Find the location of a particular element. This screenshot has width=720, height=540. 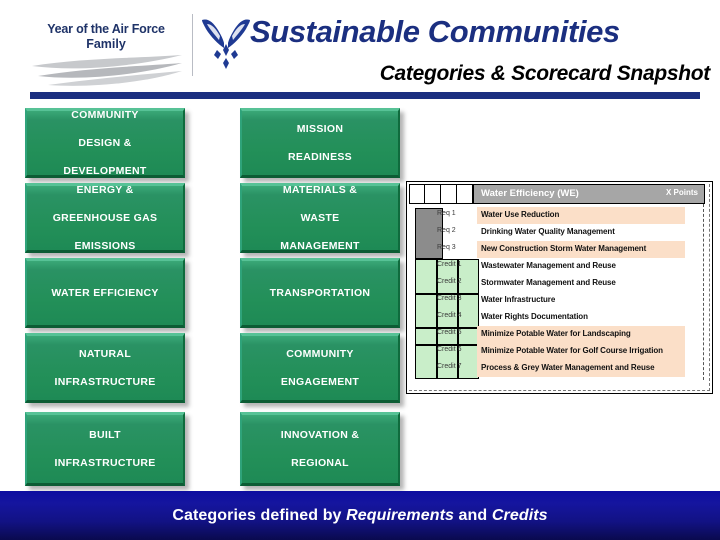

category-box-water-efficiency: WATER EFFICIENCY is located at coordinates (105, 293).